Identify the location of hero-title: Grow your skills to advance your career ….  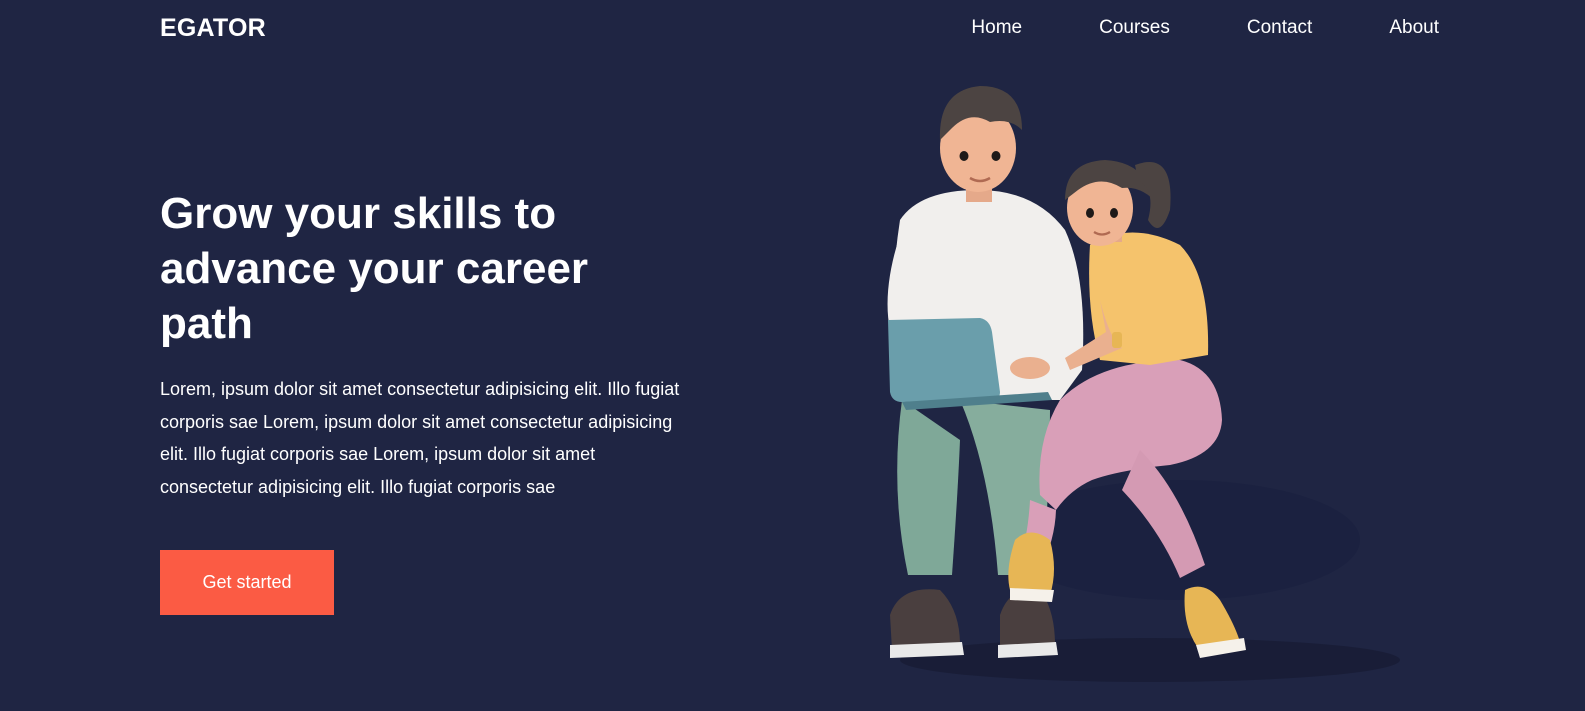
(374, 268).